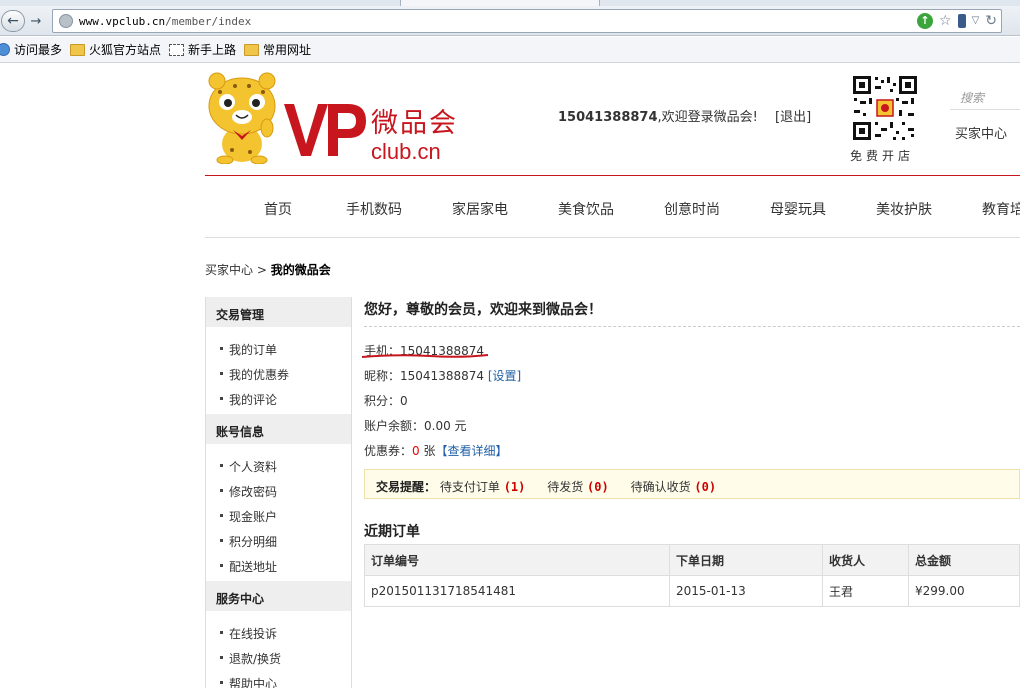 The width and height of the screenshot is (1020, 688). I want to click on nav-mobile-digital: 手机数码, so click(374, 209).